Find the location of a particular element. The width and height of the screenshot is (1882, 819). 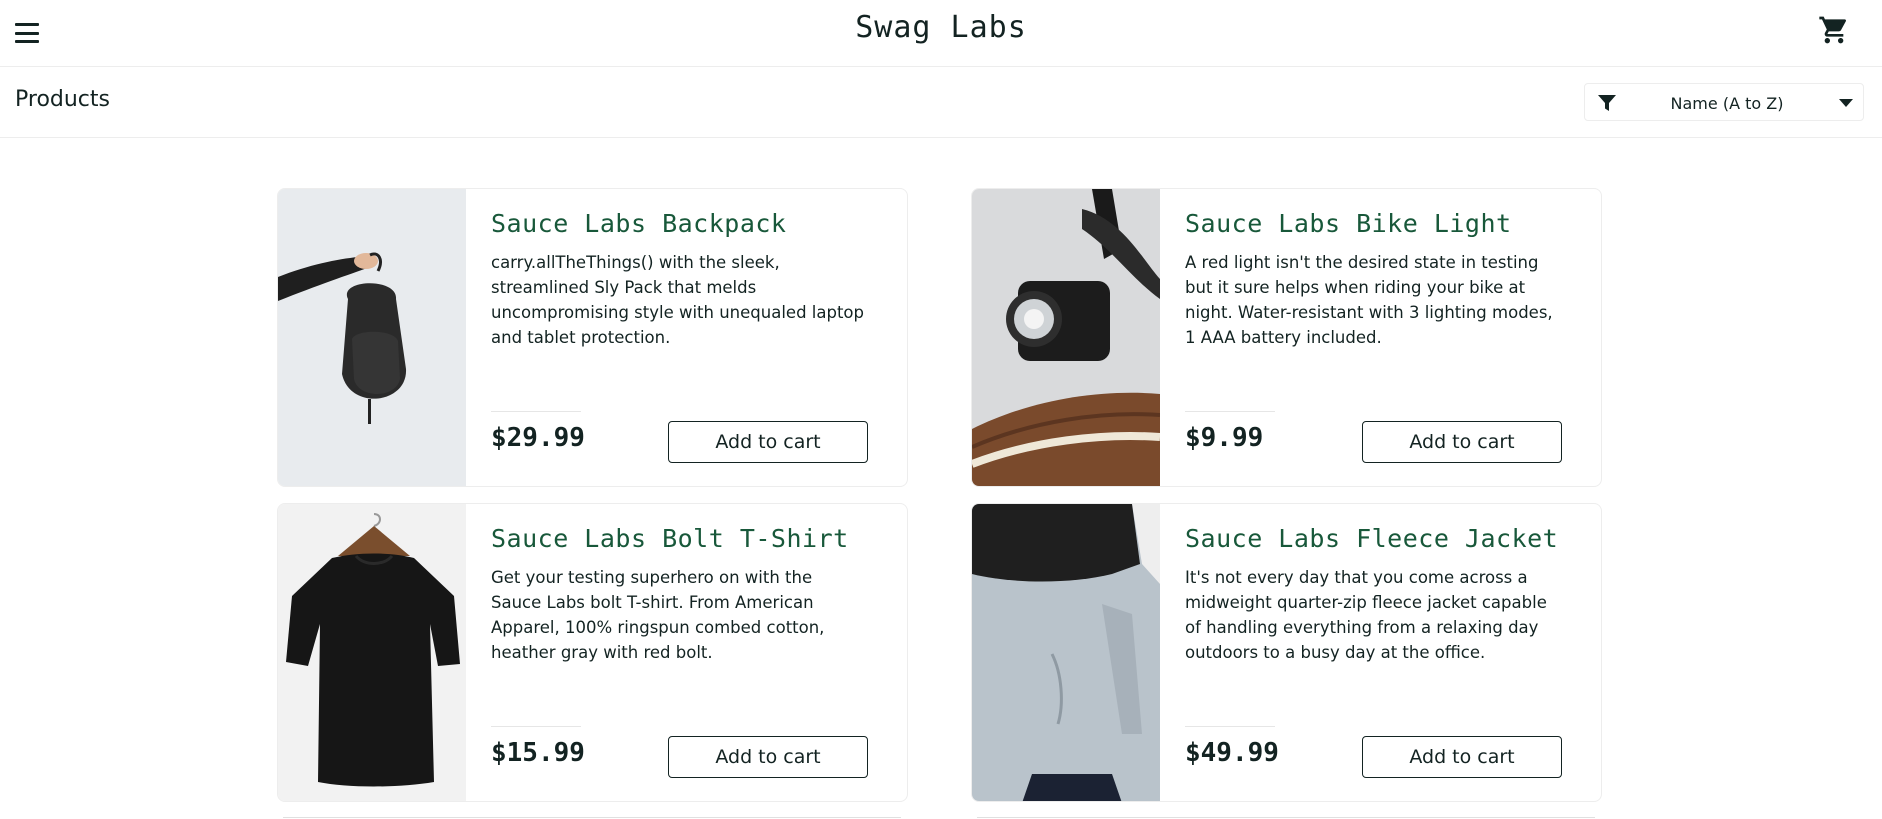

page-title: Products is located at coordinates (62, 99).